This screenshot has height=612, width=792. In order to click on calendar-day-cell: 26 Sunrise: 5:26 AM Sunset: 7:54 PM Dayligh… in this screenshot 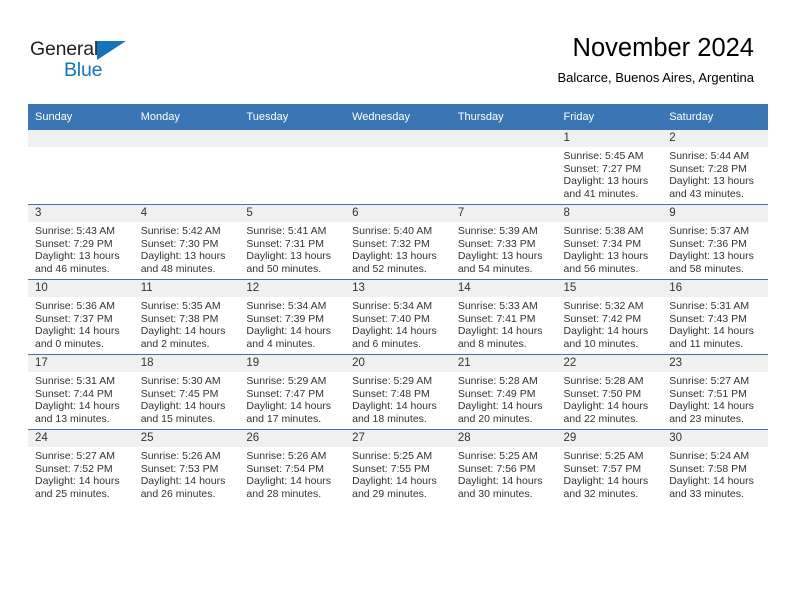, I will do `click(292, 466)`.